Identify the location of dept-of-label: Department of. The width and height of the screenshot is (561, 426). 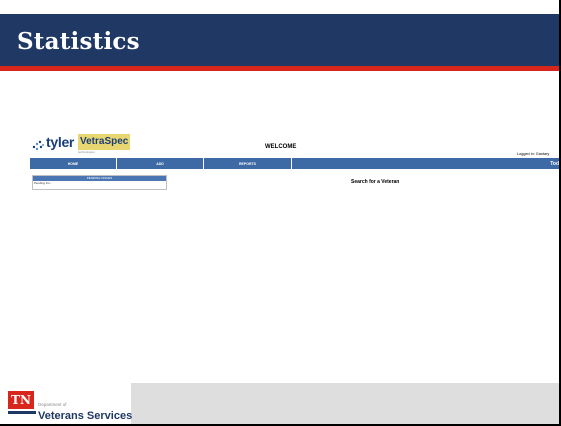
(52, 404).